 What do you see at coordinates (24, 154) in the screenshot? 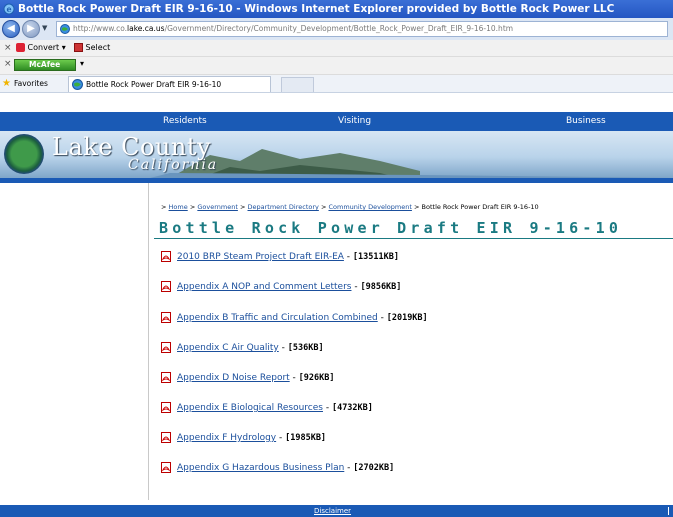
I see `county-seal-logo` at bounding box center [24, 154].